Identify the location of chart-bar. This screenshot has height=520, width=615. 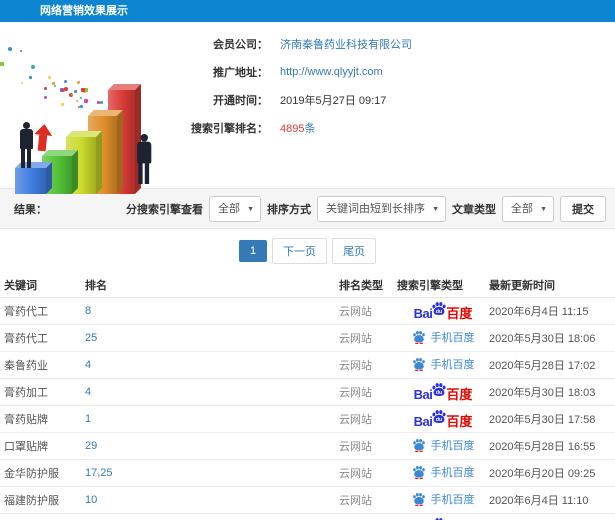
(33, 178).